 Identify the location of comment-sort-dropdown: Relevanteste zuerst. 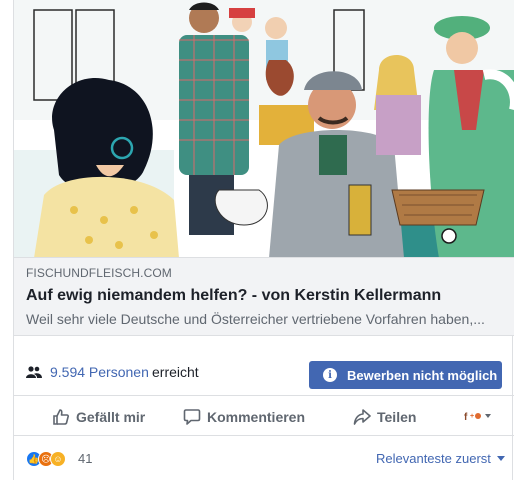
(440, 458).